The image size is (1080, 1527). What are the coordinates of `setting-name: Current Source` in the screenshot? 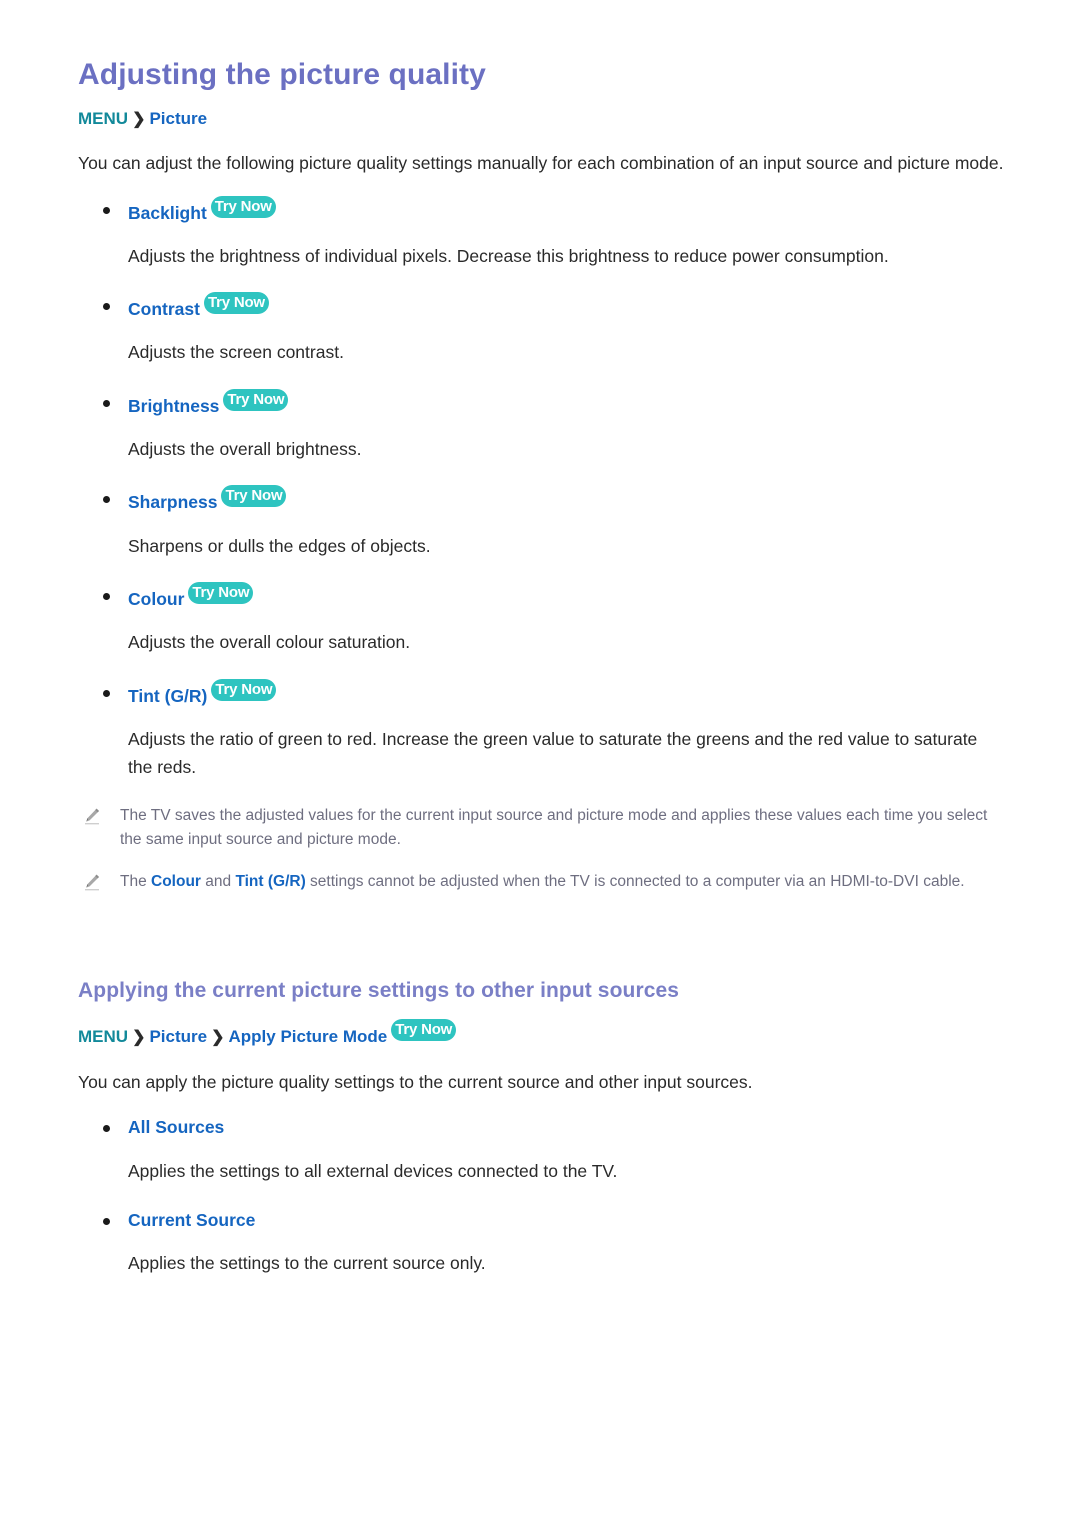 It's located at (192, 1220).